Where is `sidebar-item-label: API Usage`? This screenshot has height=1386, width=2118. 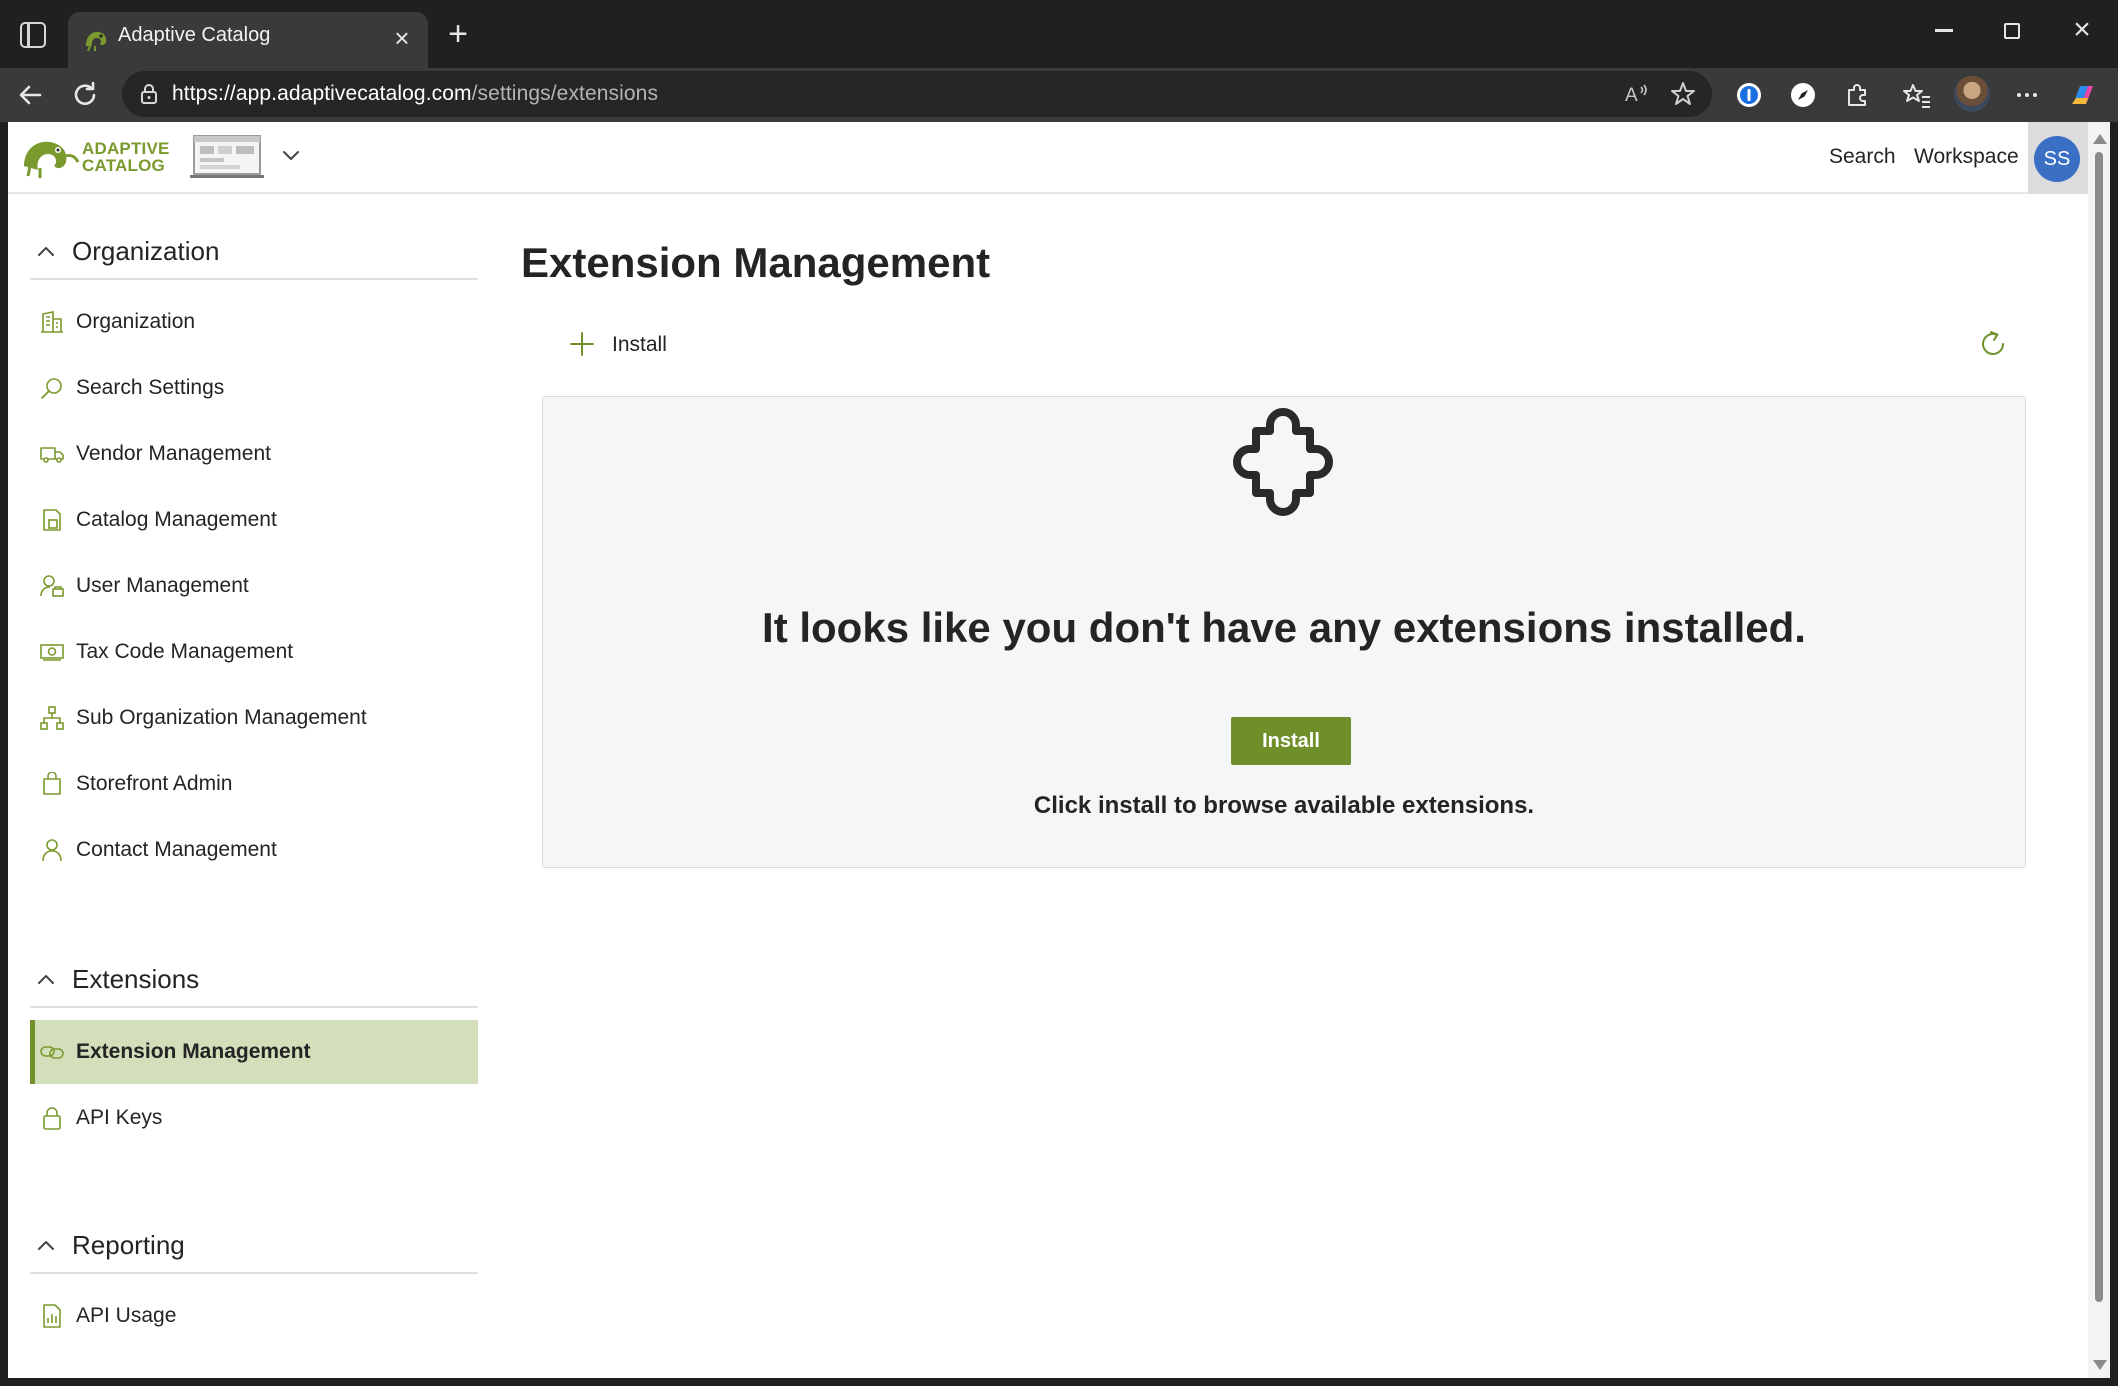
sidebar-item-label: API Usage is located at coordinates (126, 1315).